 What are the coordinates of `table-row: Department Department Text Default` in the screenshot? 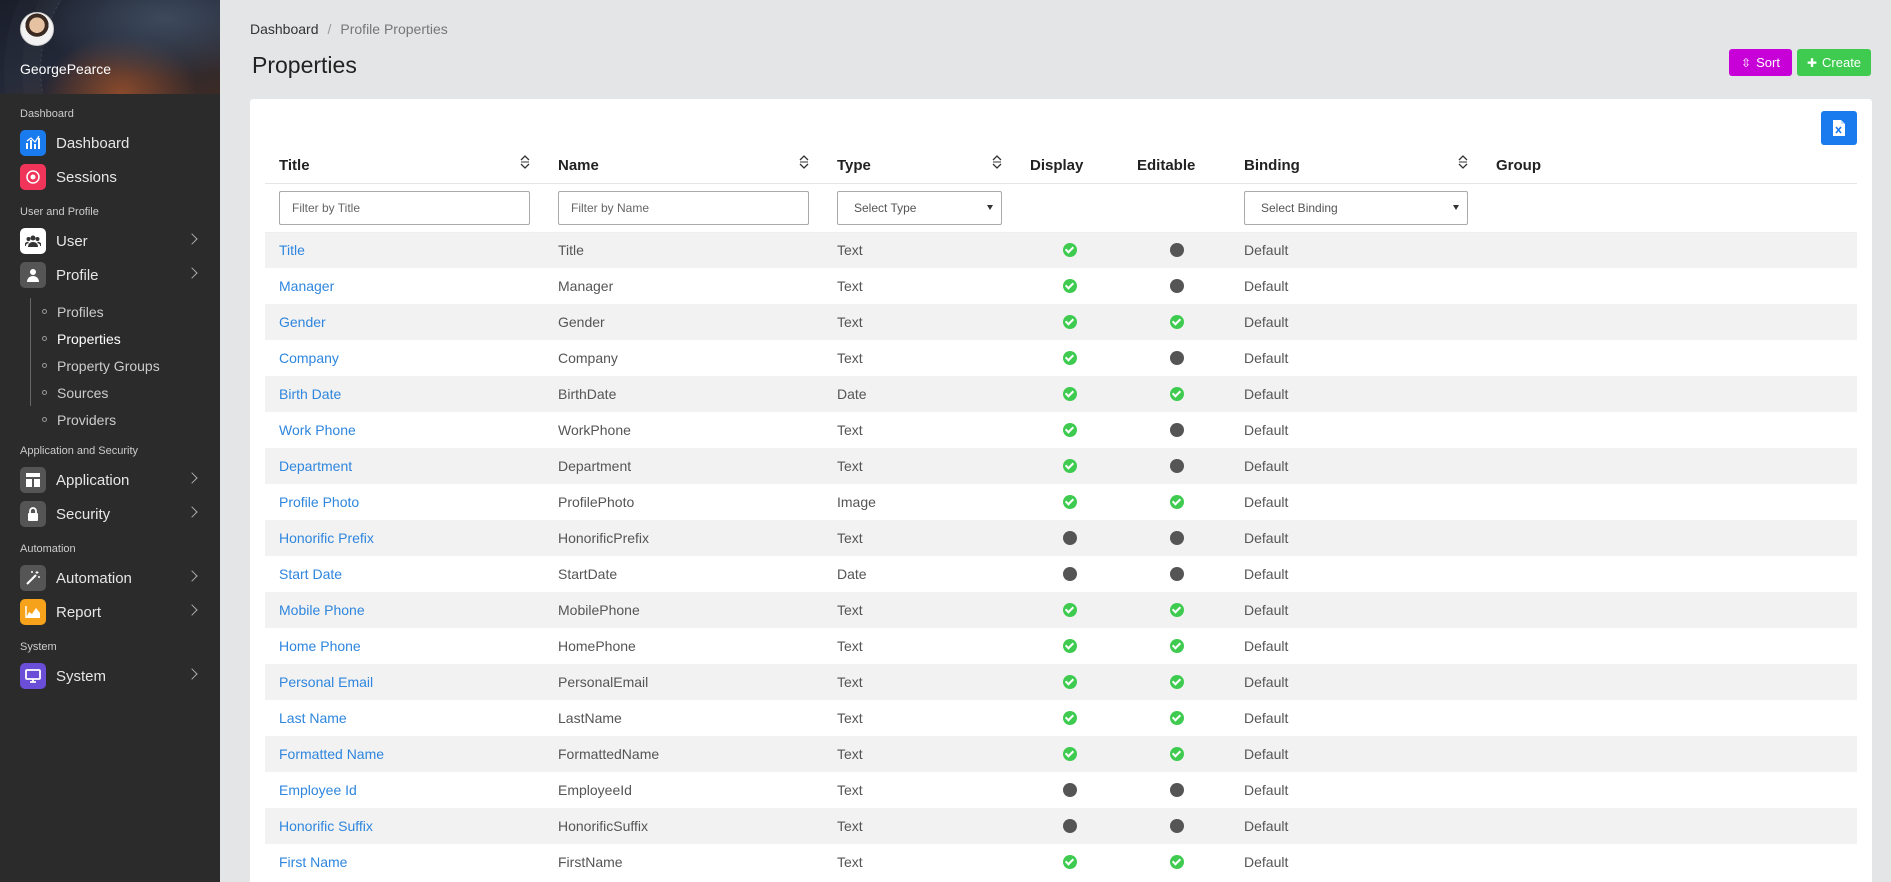 It's located at (1061, 466).